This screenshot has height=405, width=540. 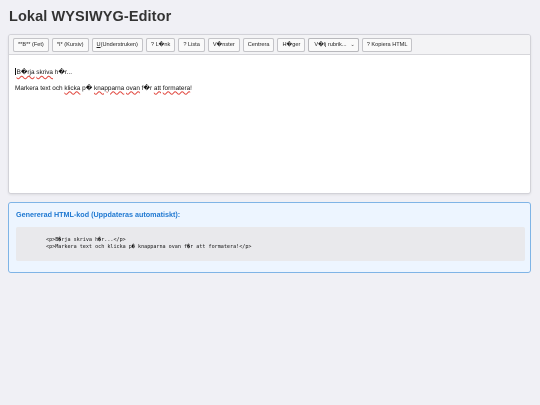 I want to click on spell-error-word: ovan, so click(x=133, y=88).